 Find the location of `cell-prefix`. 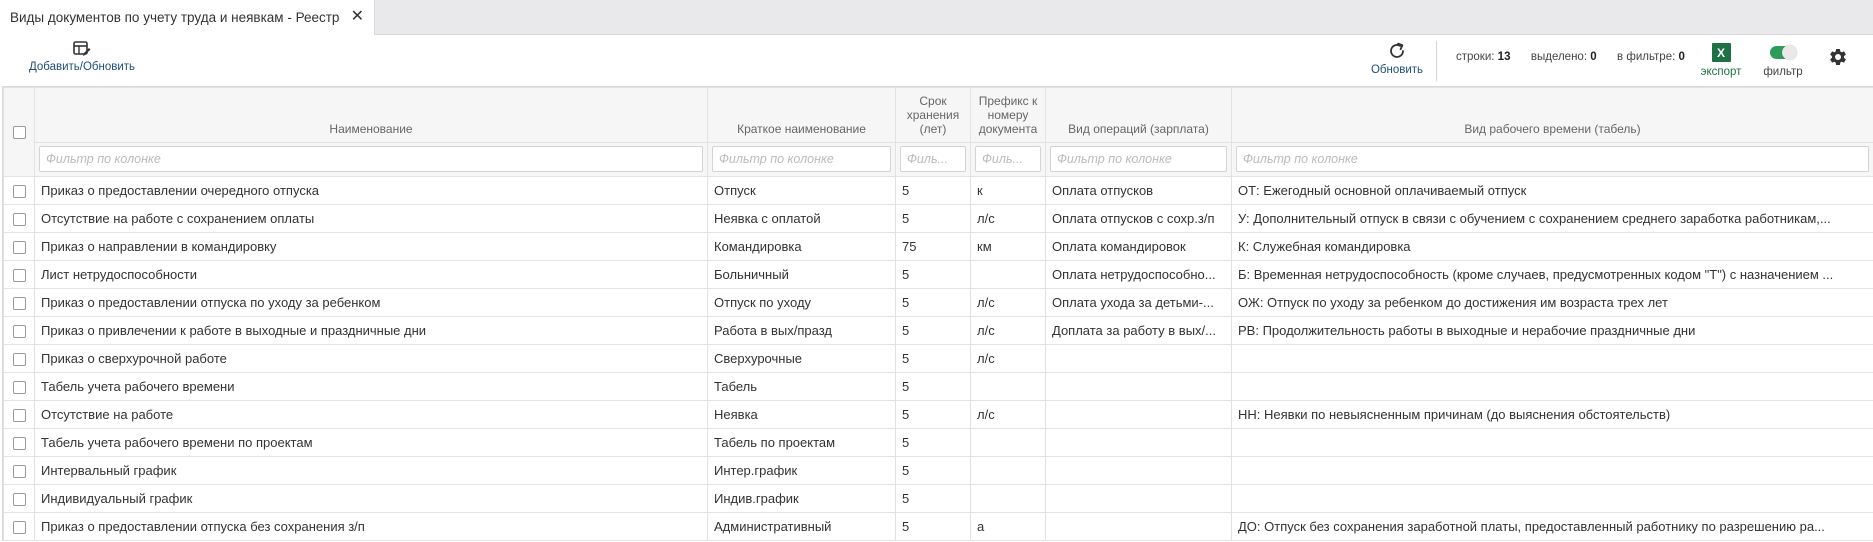

cell-prefix is located at coordinates (1008, 274).